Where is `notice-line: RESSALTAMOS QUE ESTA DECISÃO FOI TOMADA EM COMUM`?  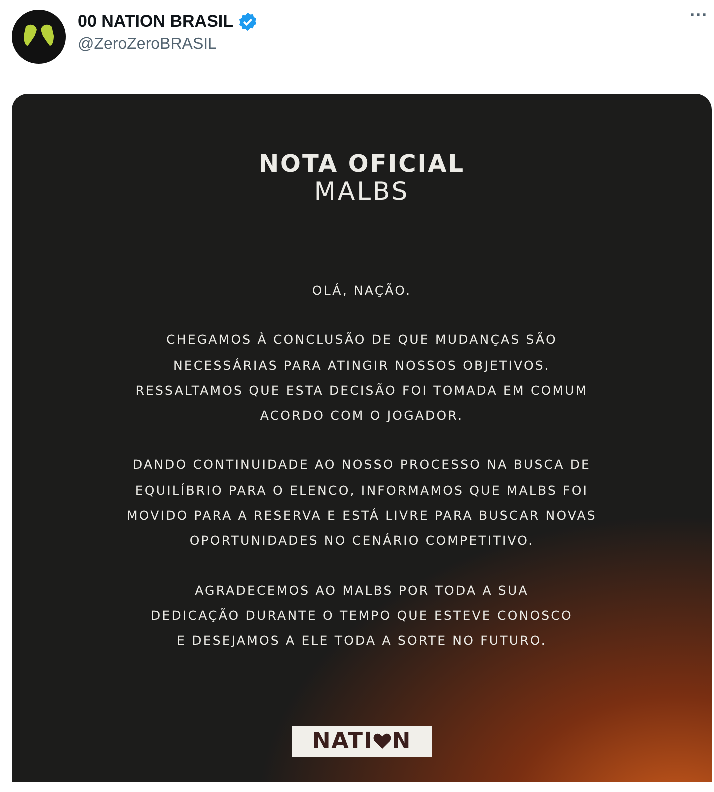 notice-line: RESSALTAMOS QUE ESTA DECISÃO FOI TOMADA EM COMUM is located at coordinates (362, 391).